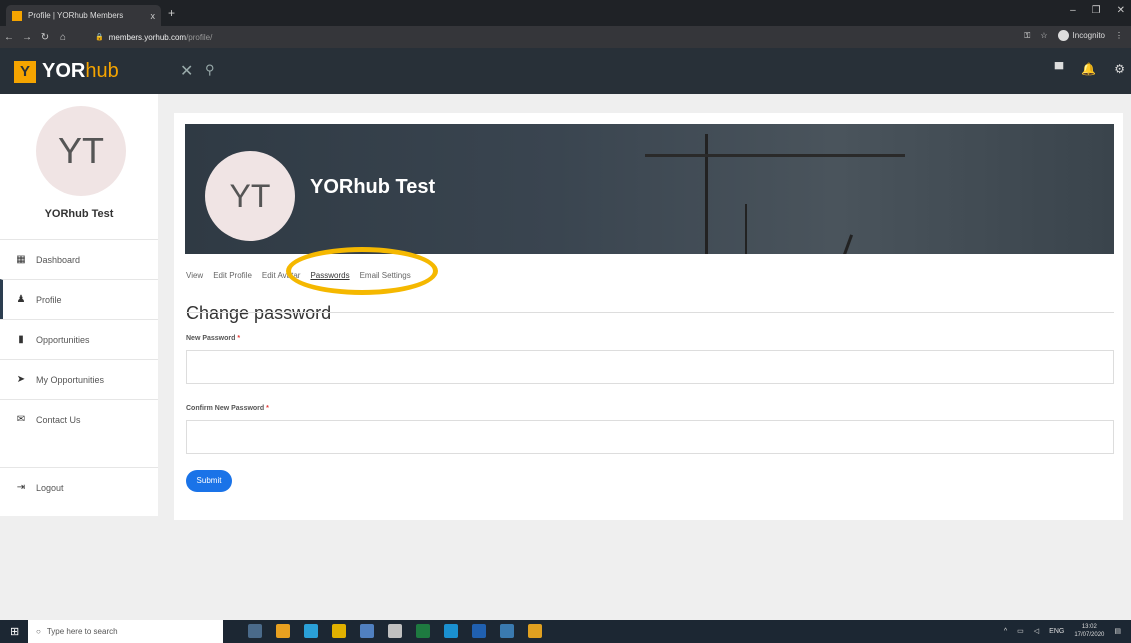  Describe the element at coordinates (79, 487) in the screenshot. I see `sidebar-item-logout: ⇥ Logout` at that location.